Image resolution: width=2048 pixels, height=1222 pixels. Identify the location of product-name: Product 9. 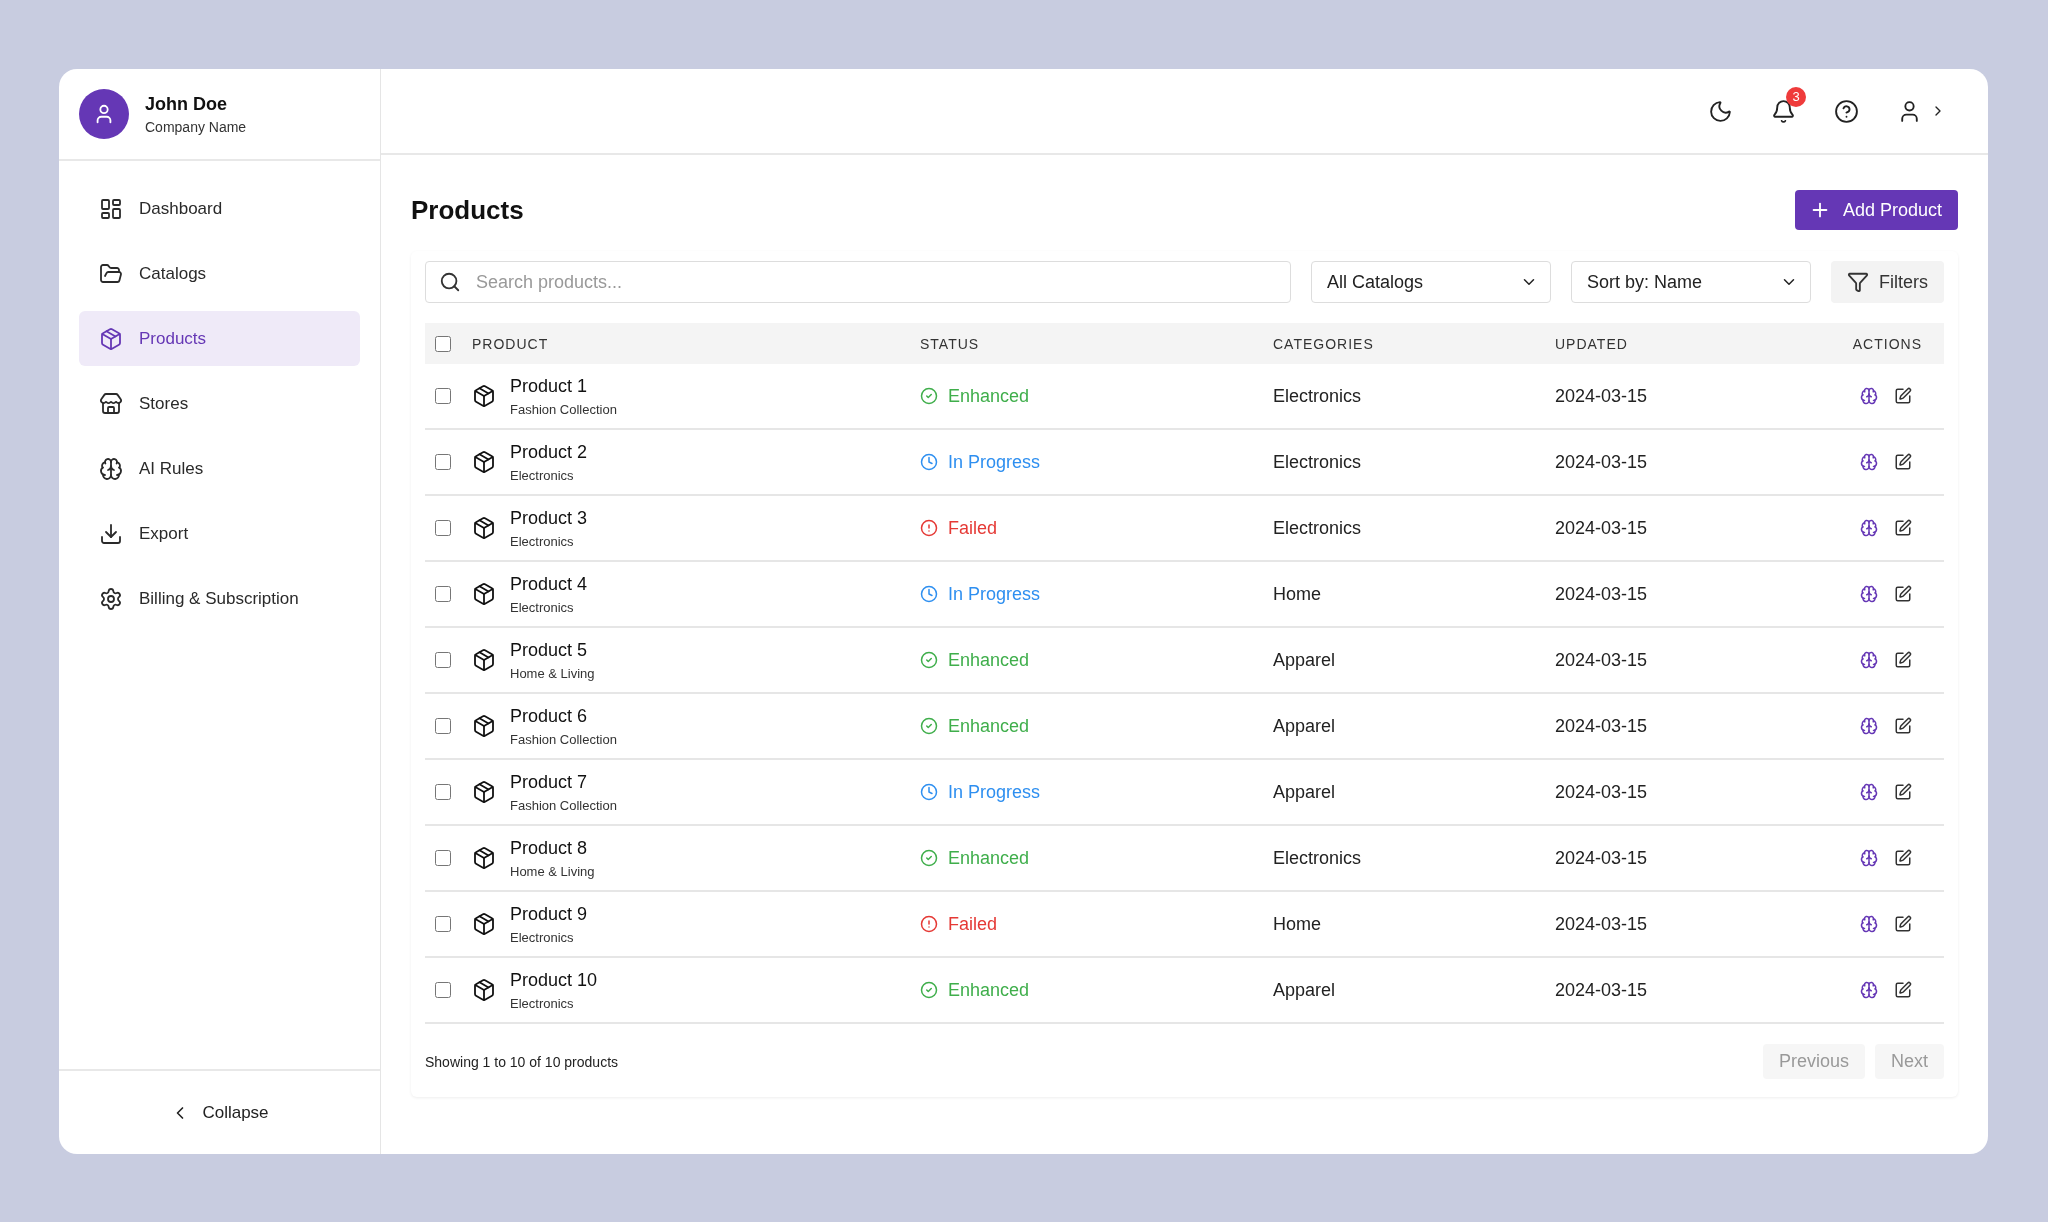
(549, 914).